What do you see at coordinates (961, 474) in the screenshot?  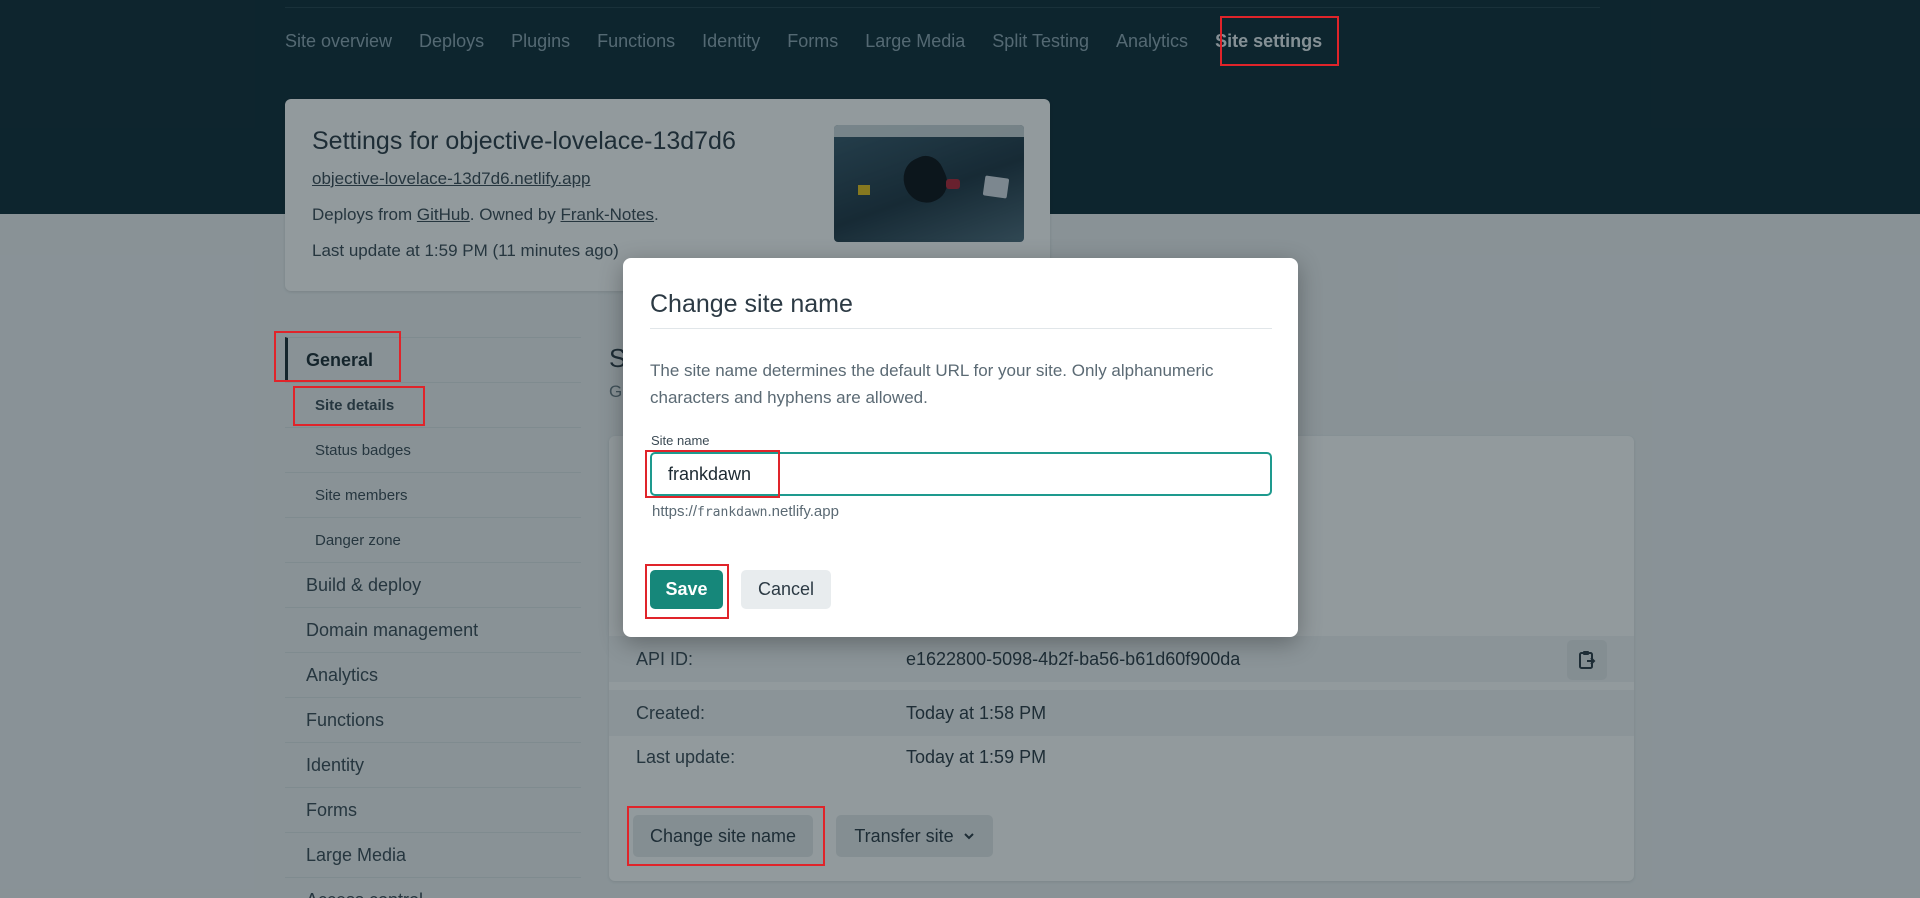 I see `site-name-input` at bounding box center [961, 474].